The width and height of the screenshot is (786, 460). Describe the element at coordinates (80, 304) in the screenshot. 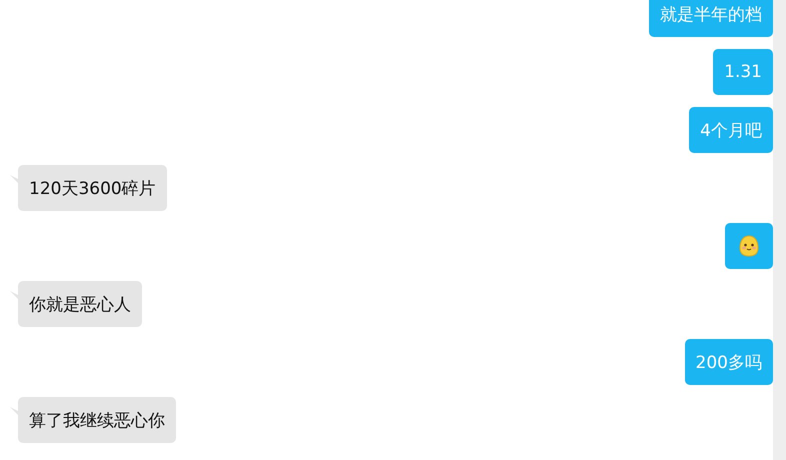

I see `message-bubble: 你就是恶心人` at that location.